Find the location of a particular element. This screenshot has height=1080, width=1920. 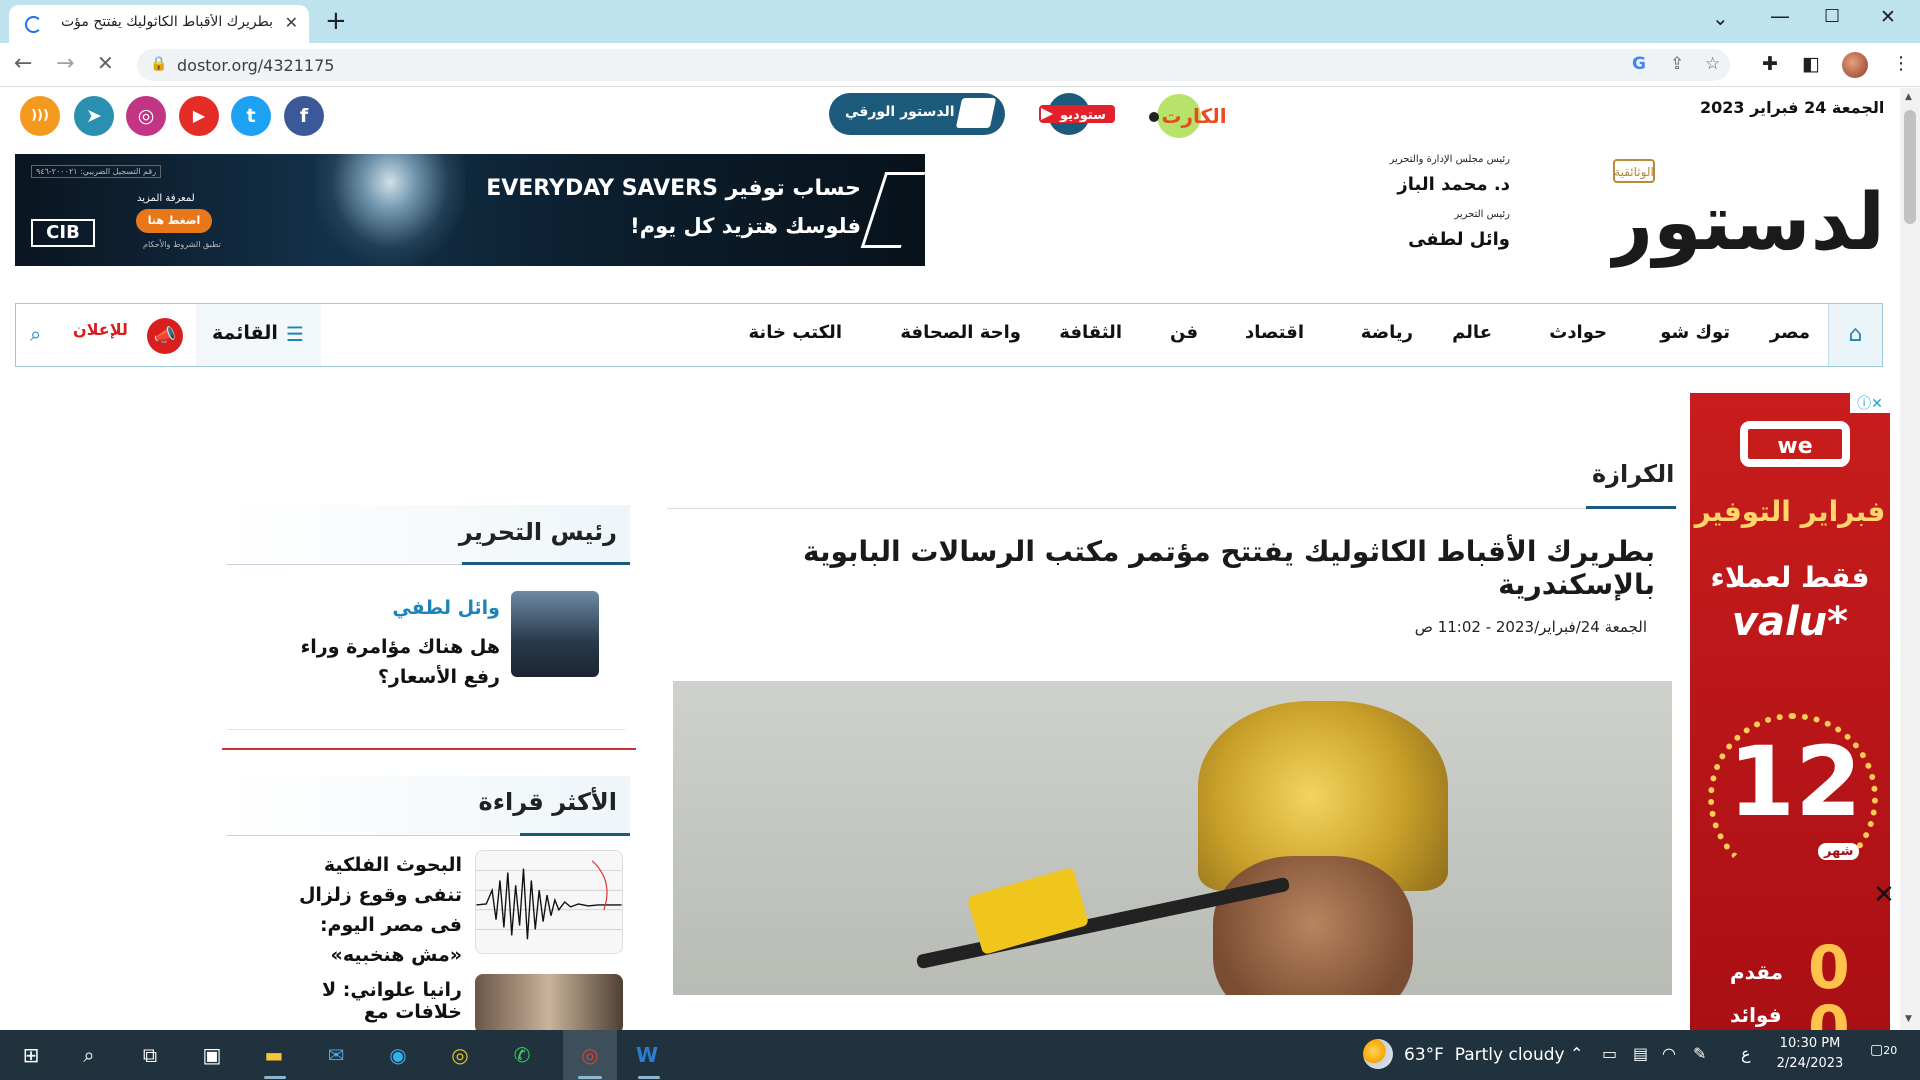

valu-logo: valu* is located at coordinates (1790, 622).